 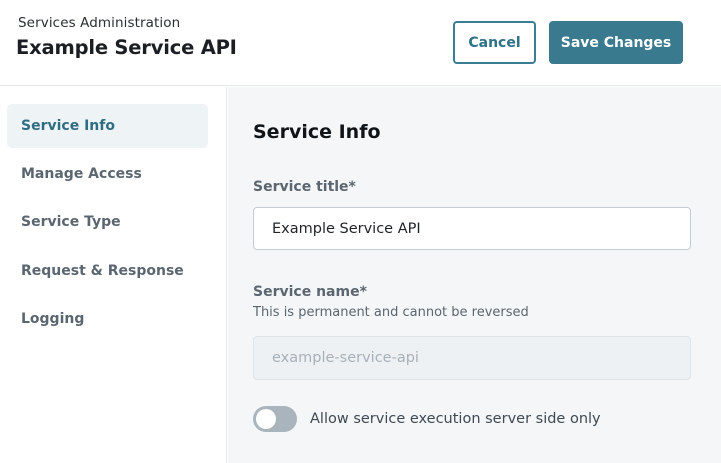 I want to click on sidebar-item-logging: Logging, so click(x=107, y=319).